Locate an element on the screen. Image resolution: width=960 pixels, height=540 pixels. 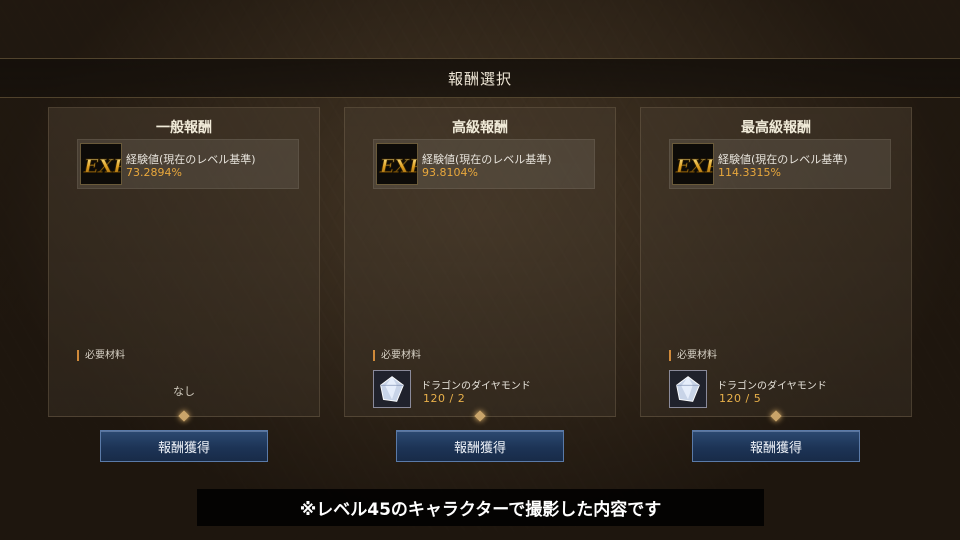
reward-row: EXP 経験値(現在のレベル基準) 114.3315% is located at coordinates (780, 164).